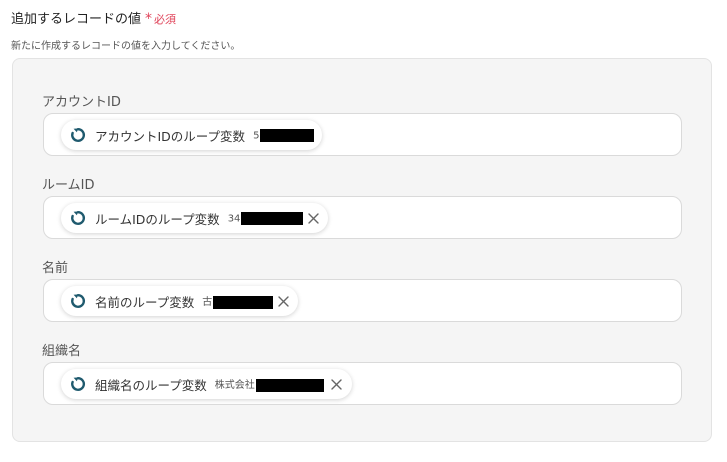  What do you see at coordinates (149, 19) in the screenshot?
I see `required-asterisk: *` at bounding box center [149, 19].